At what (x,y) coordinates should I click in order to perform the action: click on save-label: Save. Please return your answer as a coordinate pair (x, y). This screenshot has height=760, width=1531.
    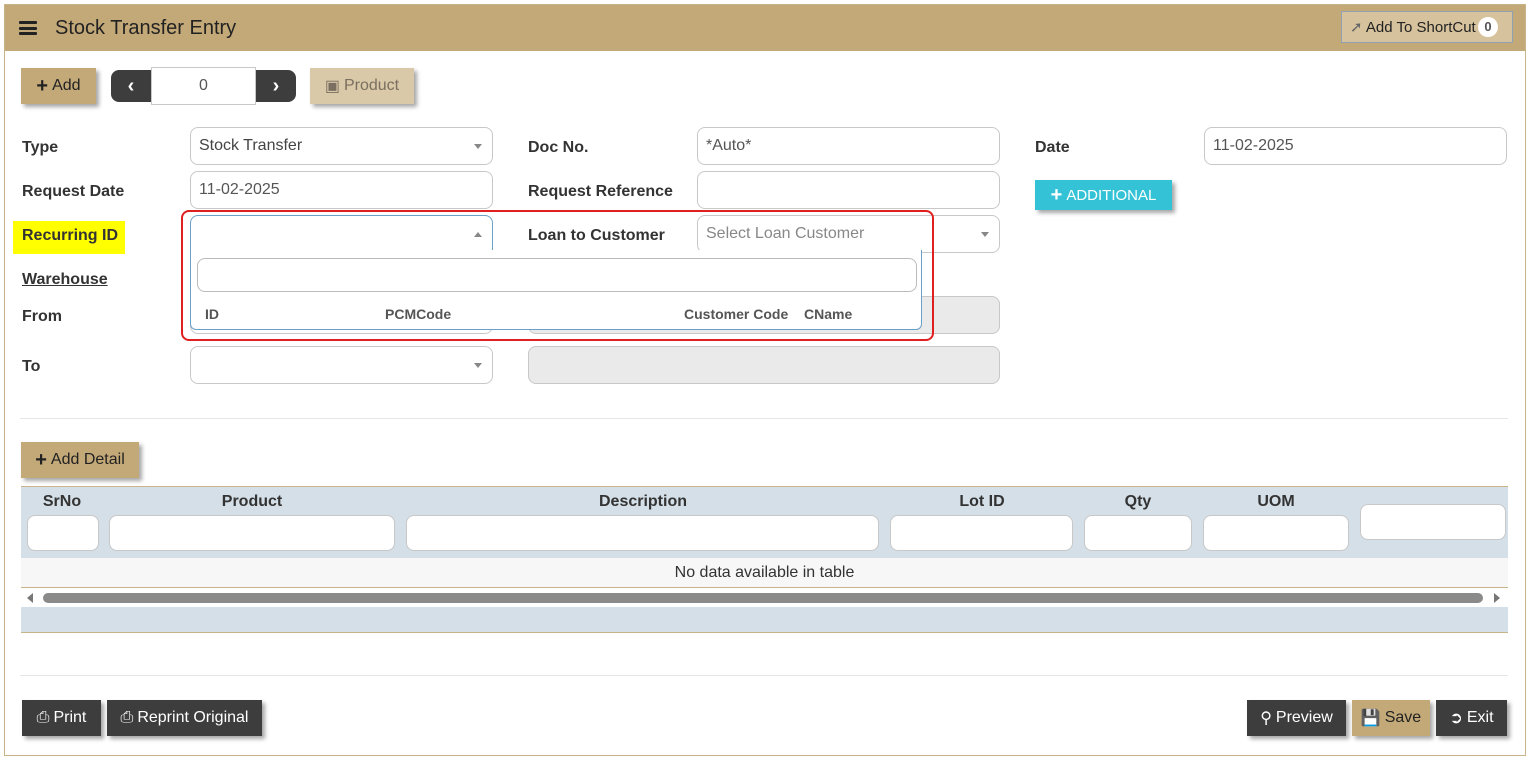
    Looking at the image, I should click on (1403, 717).